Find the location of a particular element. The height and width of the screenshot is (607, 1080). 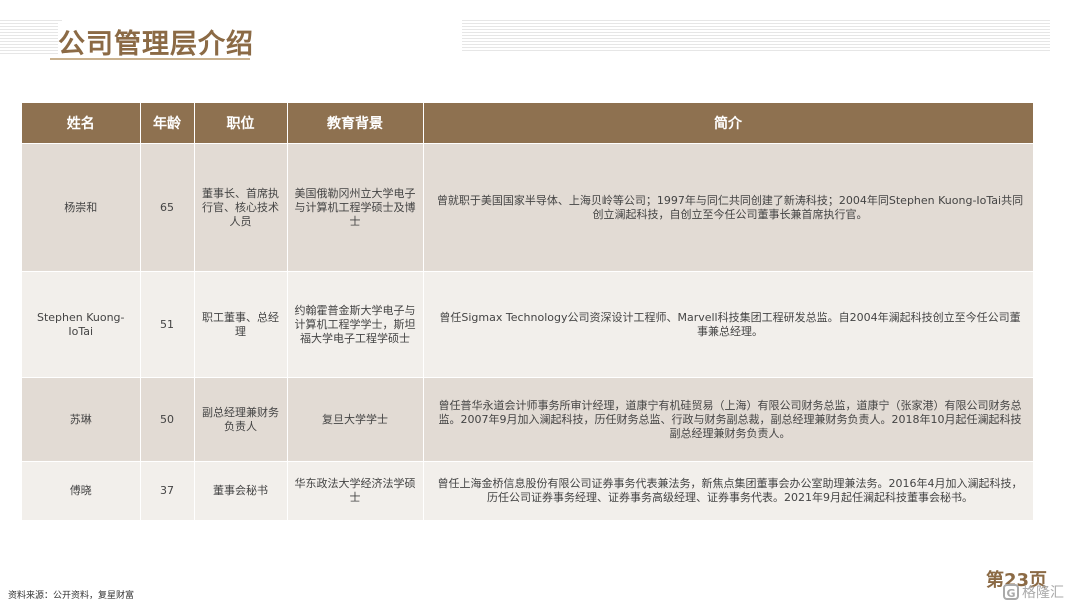

cell-education: 复旦大学学士 is located at coordinates (355, 419).